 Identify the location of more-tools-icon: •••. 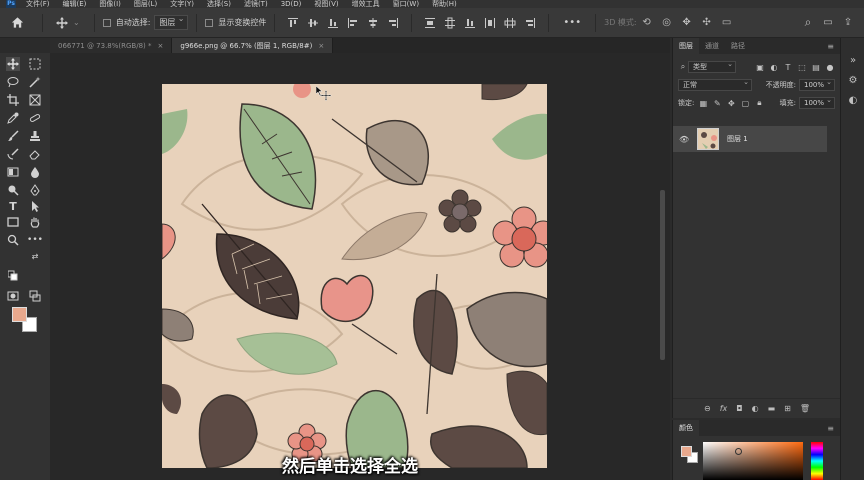
(35, 240).